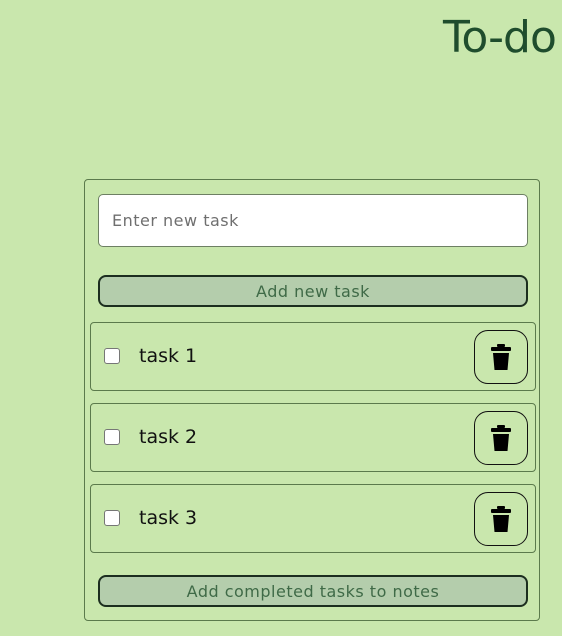 The width and height of the screenshot is (562, 636). Describe the element at coordinates (313, 518) in the screenshot. I see `task-item: task 3` at that location.